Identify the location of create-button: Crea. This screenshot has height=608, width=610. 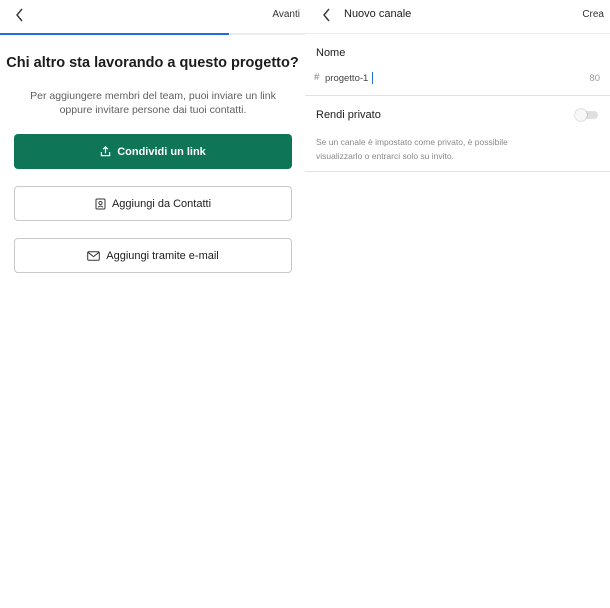
(593, 14).